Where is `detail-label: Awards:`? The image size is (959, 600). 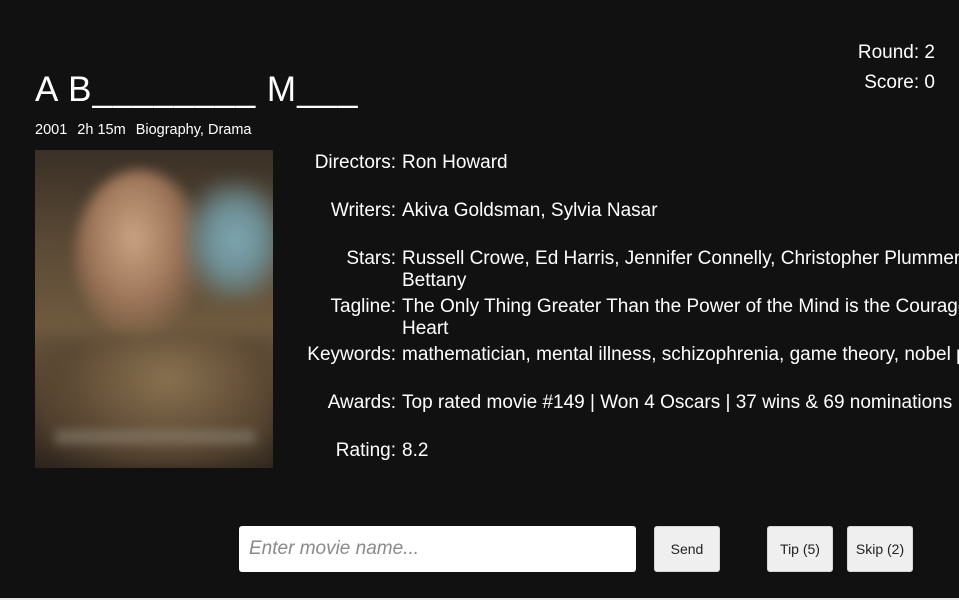
detail-label: Awards: is located at coordinates (361, 402).